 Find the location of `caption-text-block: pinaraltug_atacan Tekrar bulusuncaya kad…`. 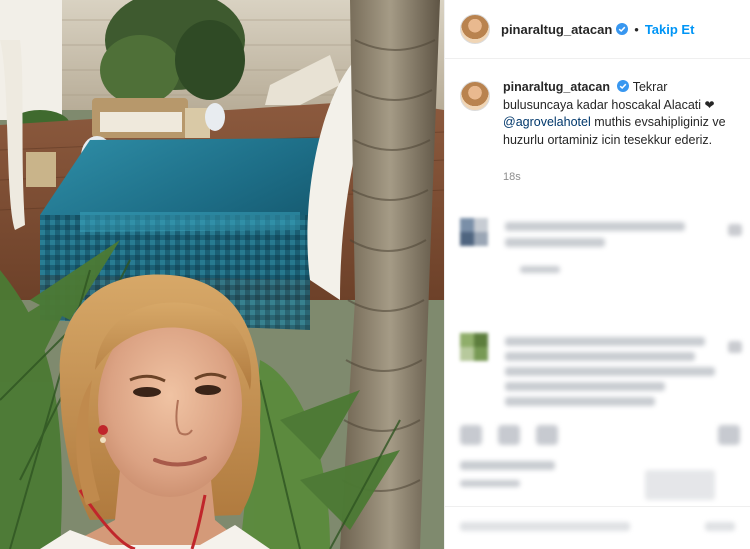

caption-text-block: pinaraltug_atacan Tekrar bulusuncaya kad… is located at coordinates (618, 114).